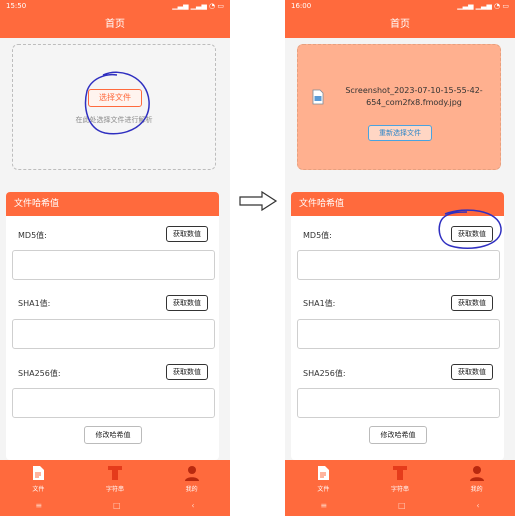  I want to click on file-upload-area: 选择文件 在此处选择文件进行解析, so click(114, 107).